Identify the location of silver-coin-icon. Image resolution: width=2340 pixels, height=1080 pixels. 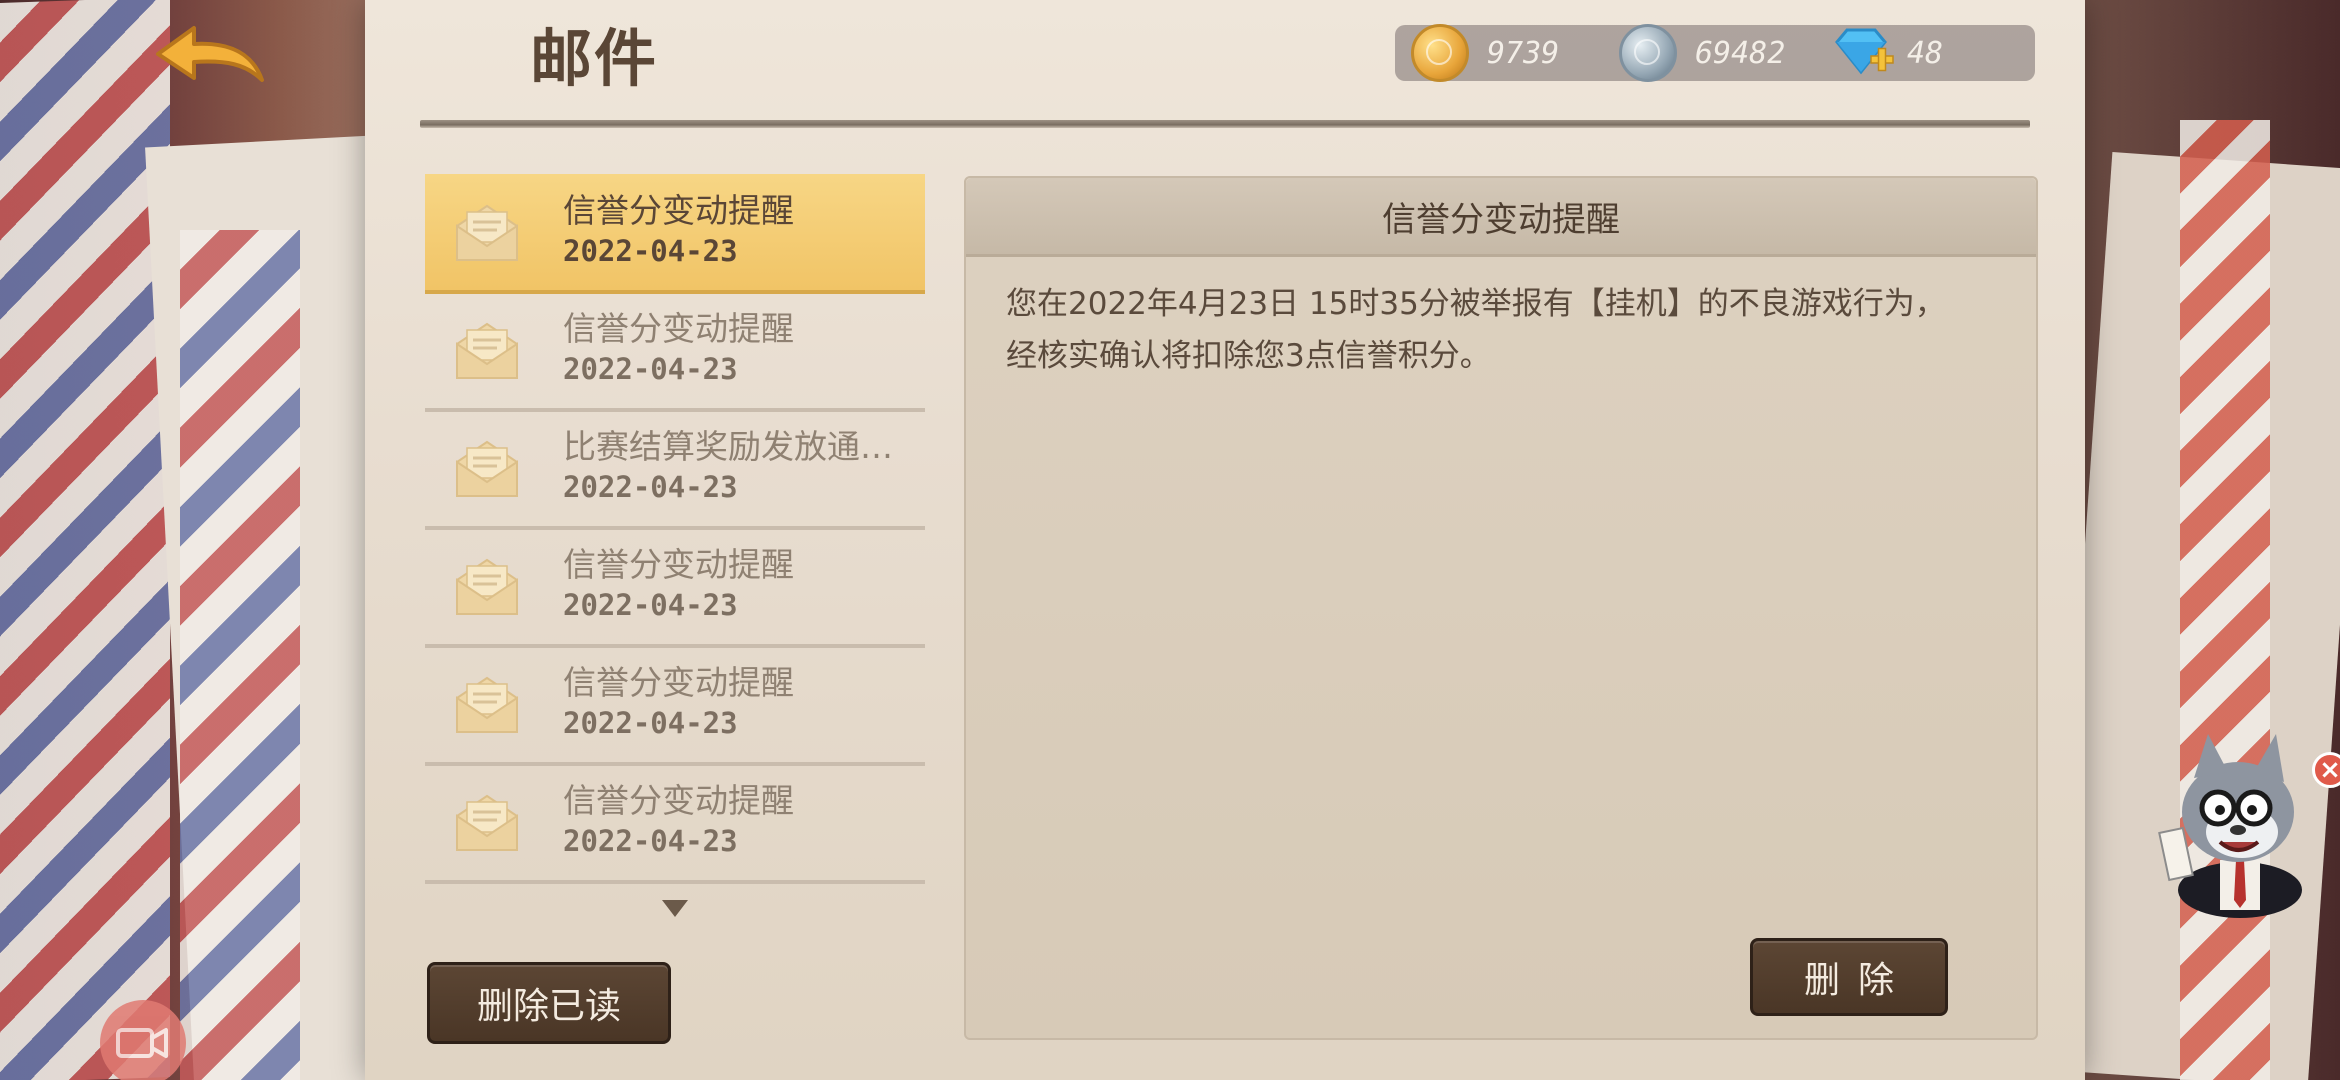
(1648, 53).